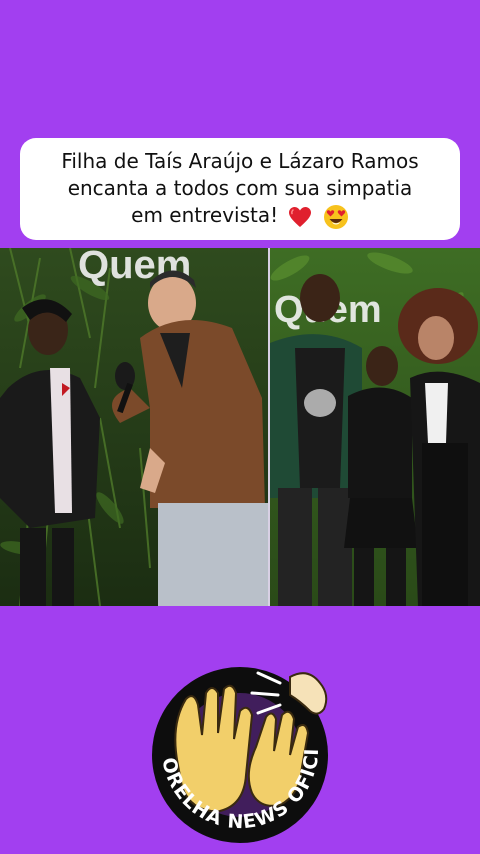  I want to click on caption-line-3-wrap: em entrevista!, so click(240, 216).